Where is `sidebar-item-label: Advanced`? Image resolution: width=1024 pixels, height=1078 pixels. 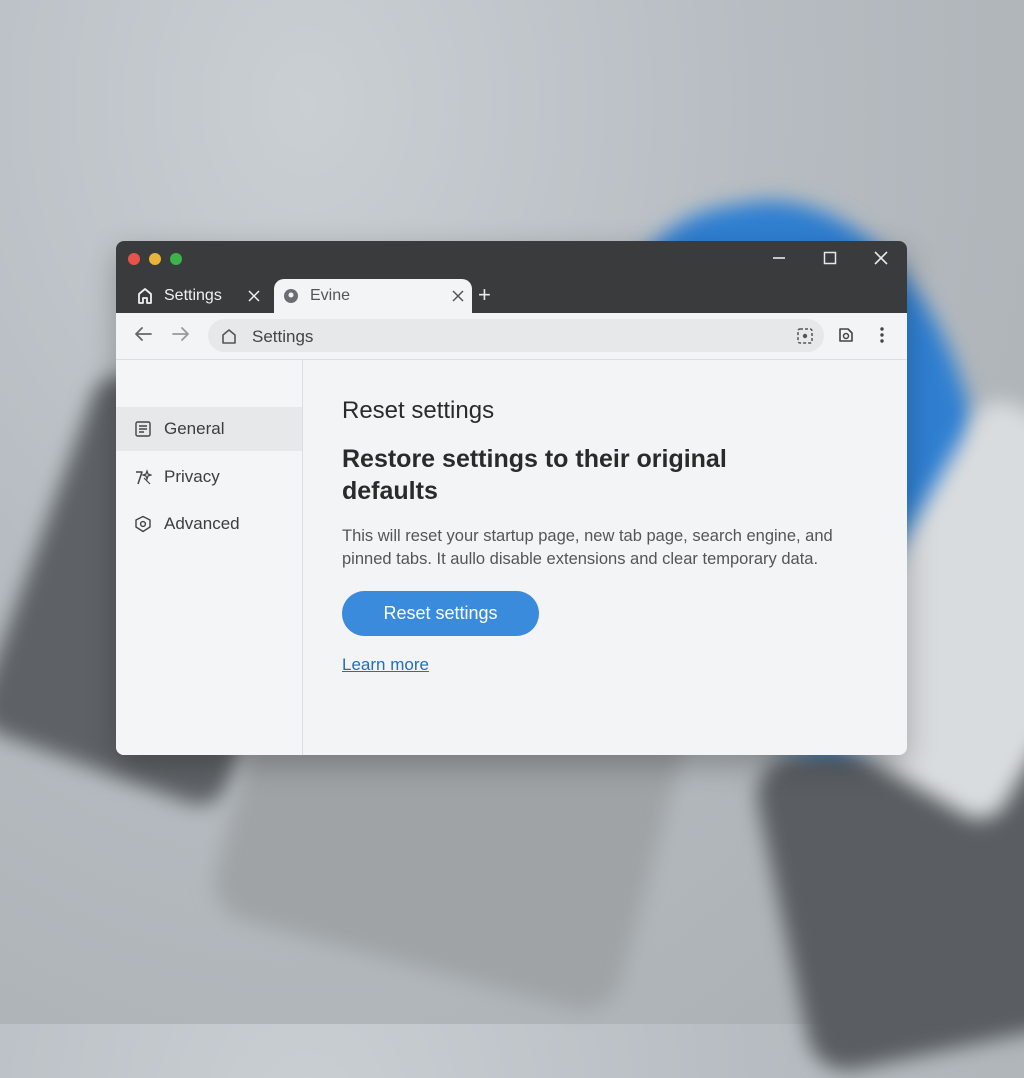
sidebar-item-label: Advanced is located at coordinates (202, 523).